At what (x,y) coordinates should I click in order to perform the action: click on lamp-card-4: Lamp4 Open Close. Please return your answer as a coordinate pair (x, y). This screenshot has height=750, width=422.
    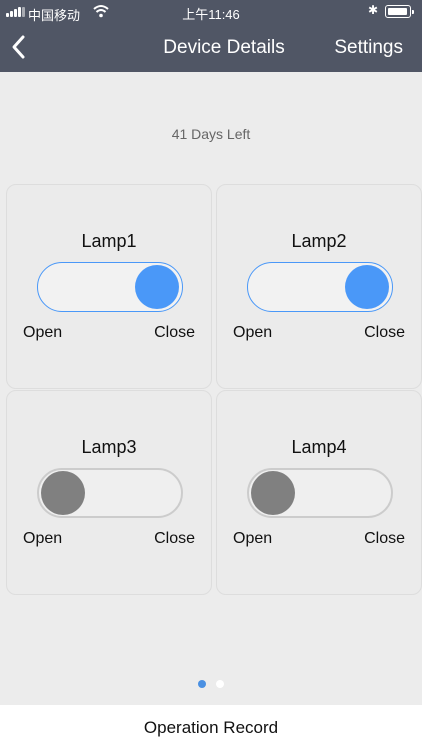
    Looking at the image, I should click on (319, 492).